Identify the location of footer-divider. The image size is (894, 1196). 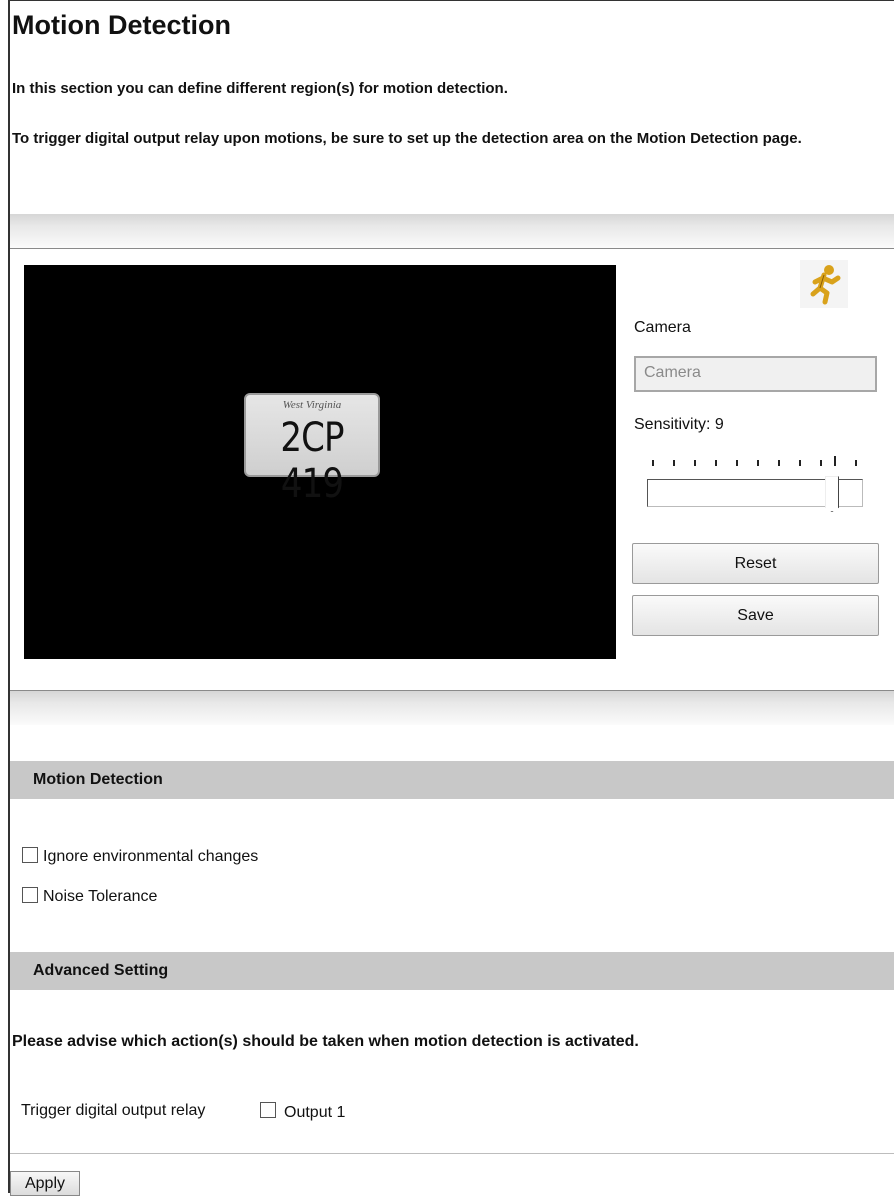
(452, 1153).